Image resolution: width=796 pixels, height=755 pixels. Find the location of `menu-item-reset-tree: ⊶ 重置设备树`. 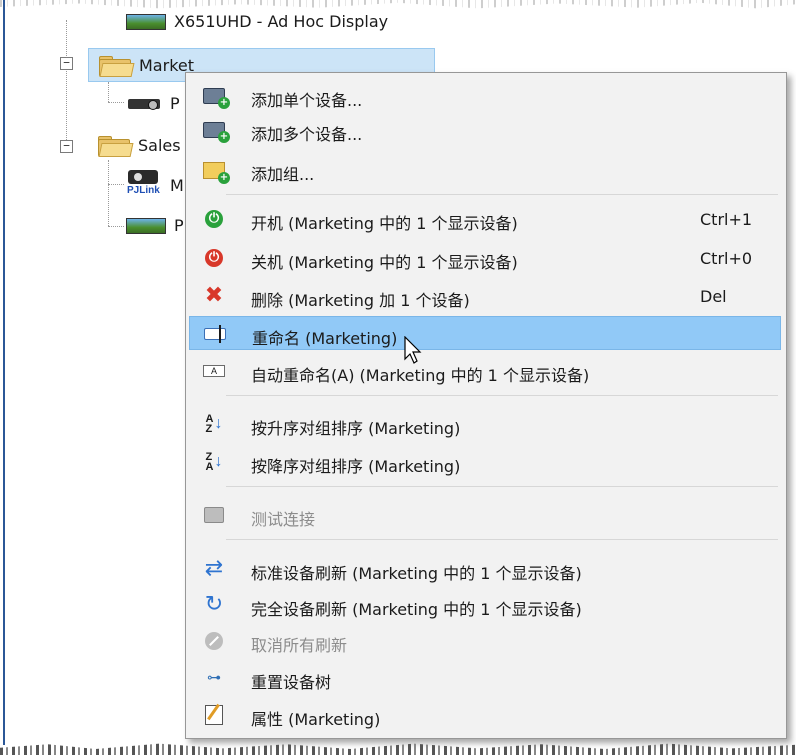

menu-item-reset-tree: ⊶ 重置设备树 is located at coordinates (485, 678).